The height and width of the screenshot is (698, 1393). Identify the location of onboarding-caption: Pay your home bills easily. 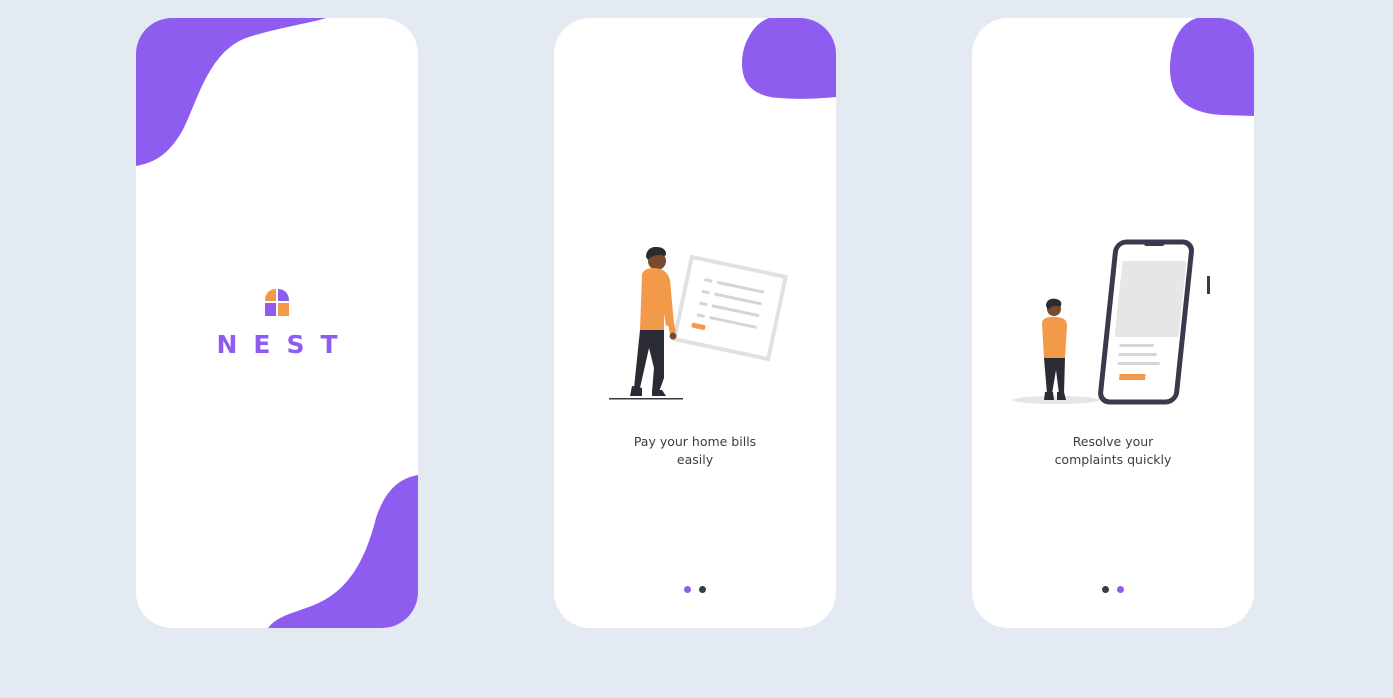
(695, 451).